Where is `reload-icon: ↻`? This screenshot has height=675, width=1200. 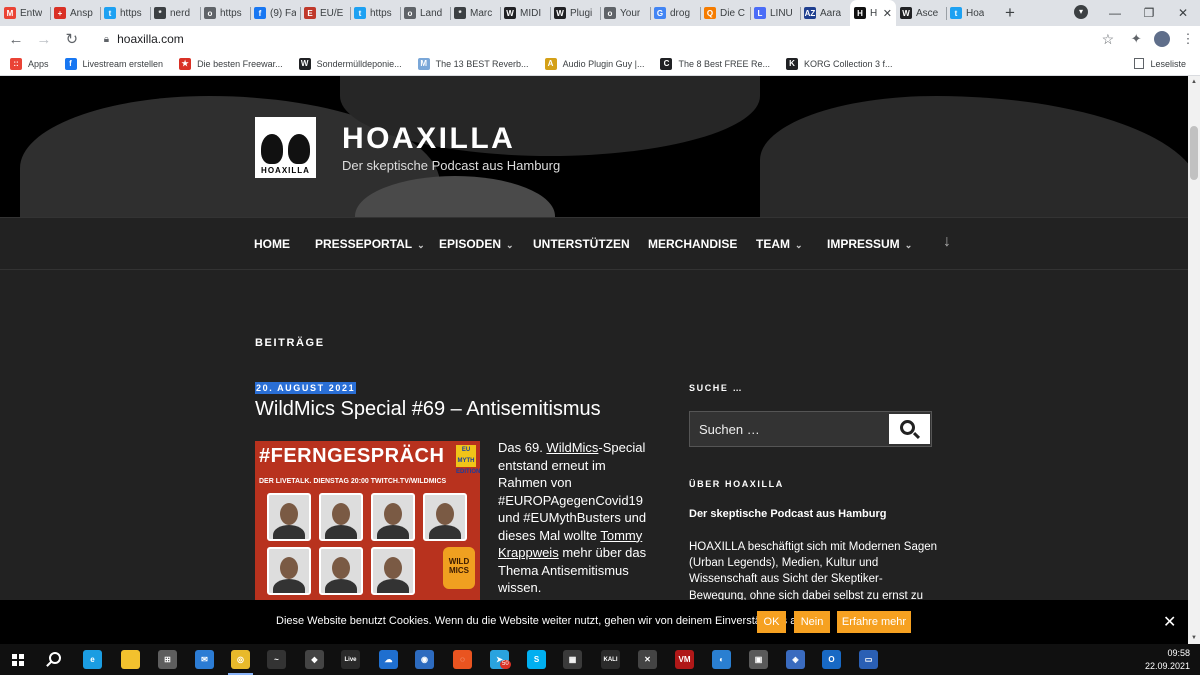
reload-icon: ↻ is located at coordinates (72, 39).